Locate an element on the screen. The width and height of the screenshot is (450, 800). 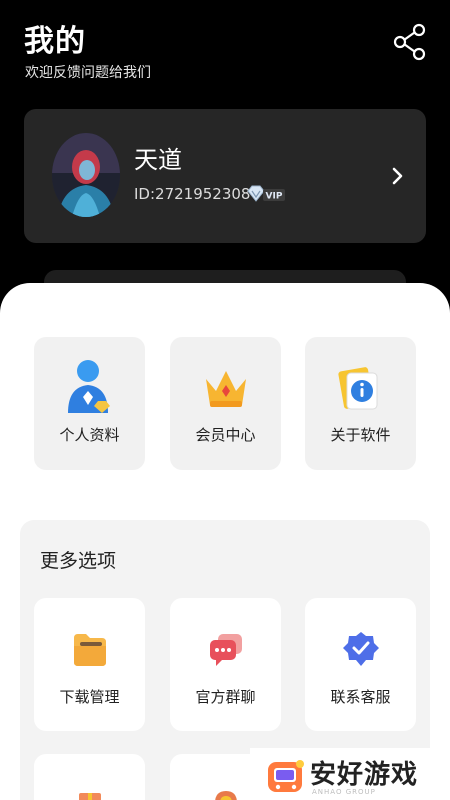
service-badge-icon is located at coordinates (361, 649).